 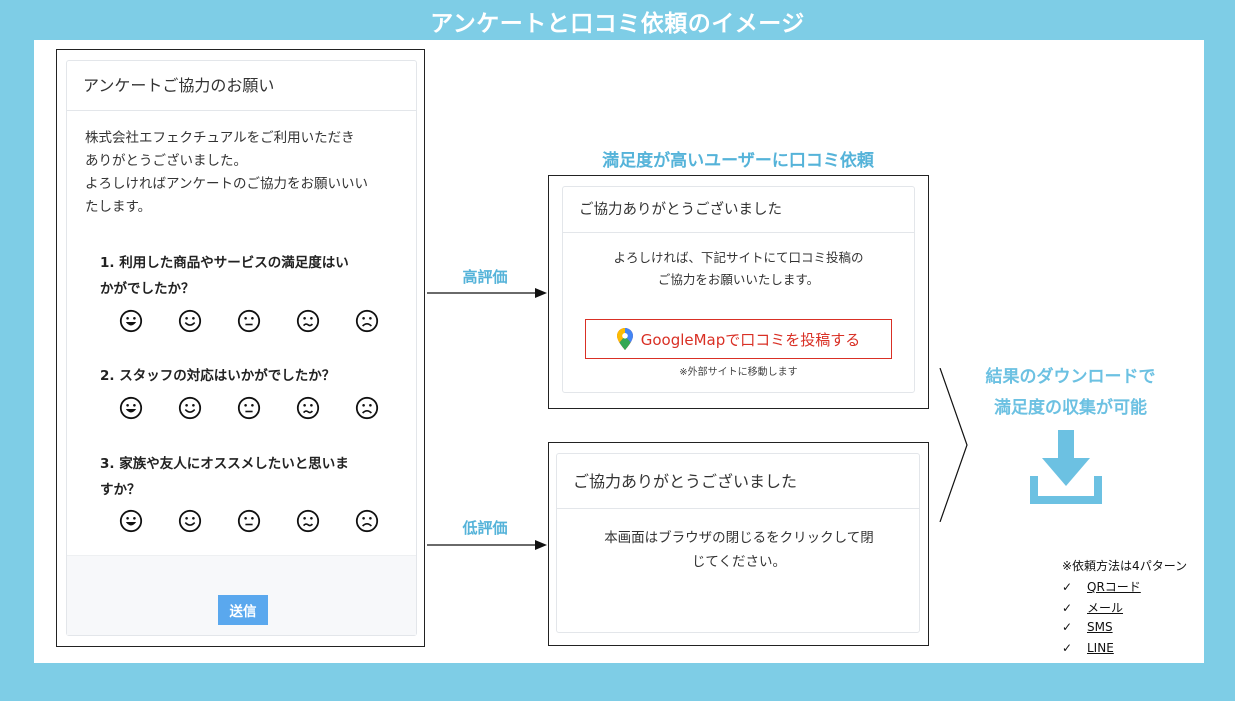 What do you see at coordinates (750, 339) in the screenshot?
I see `google-map-button-label: GoogleMapで口コミを投稿する` at bounding box center [750, 339].